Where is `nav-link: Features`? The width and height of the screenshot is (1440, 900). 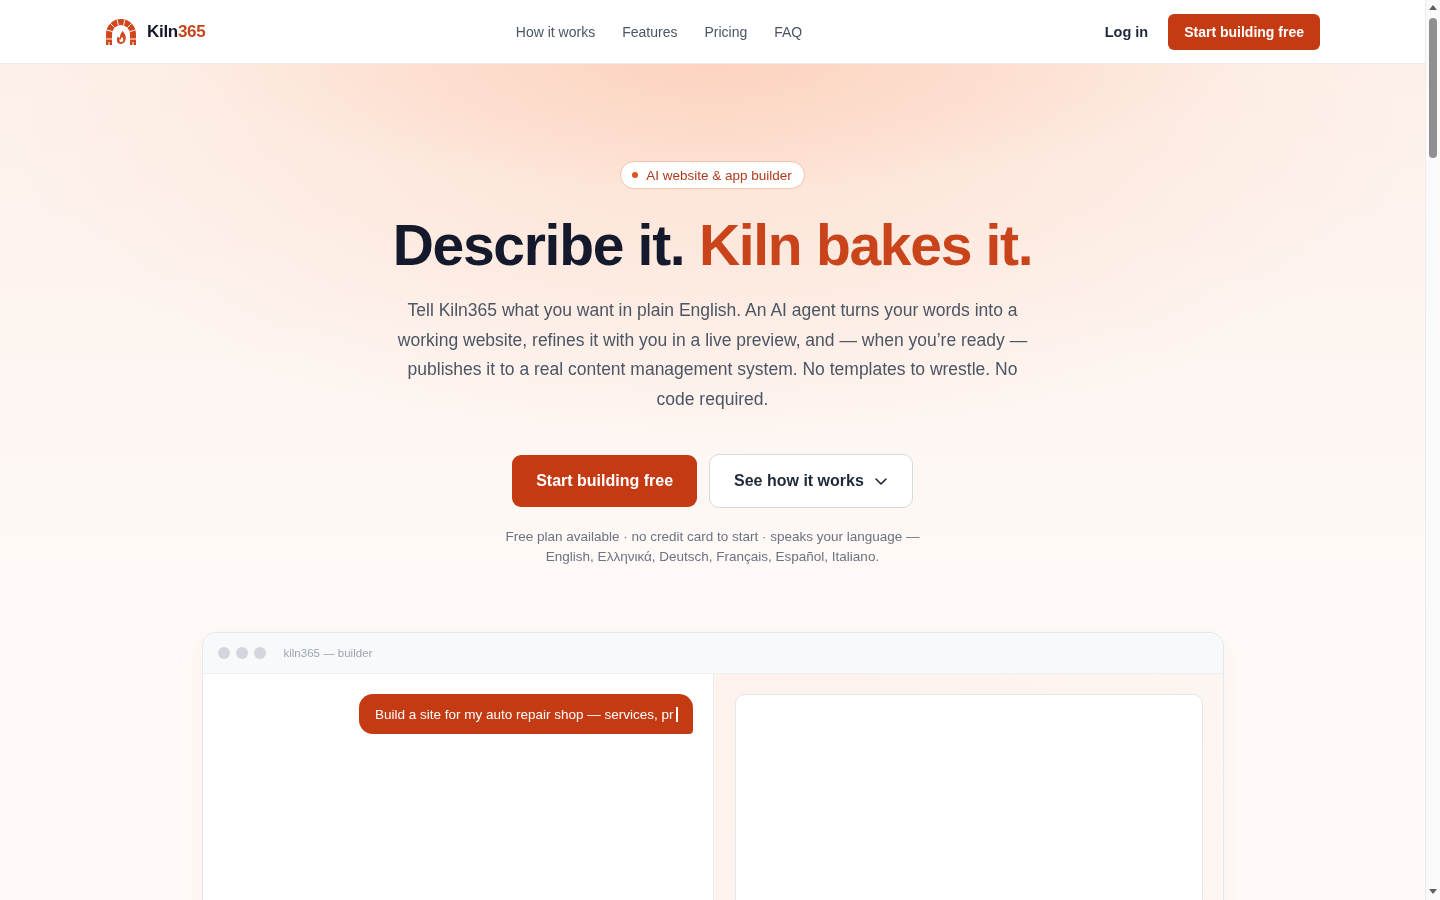
nav-link: Features is located at coordinates (650, 31).